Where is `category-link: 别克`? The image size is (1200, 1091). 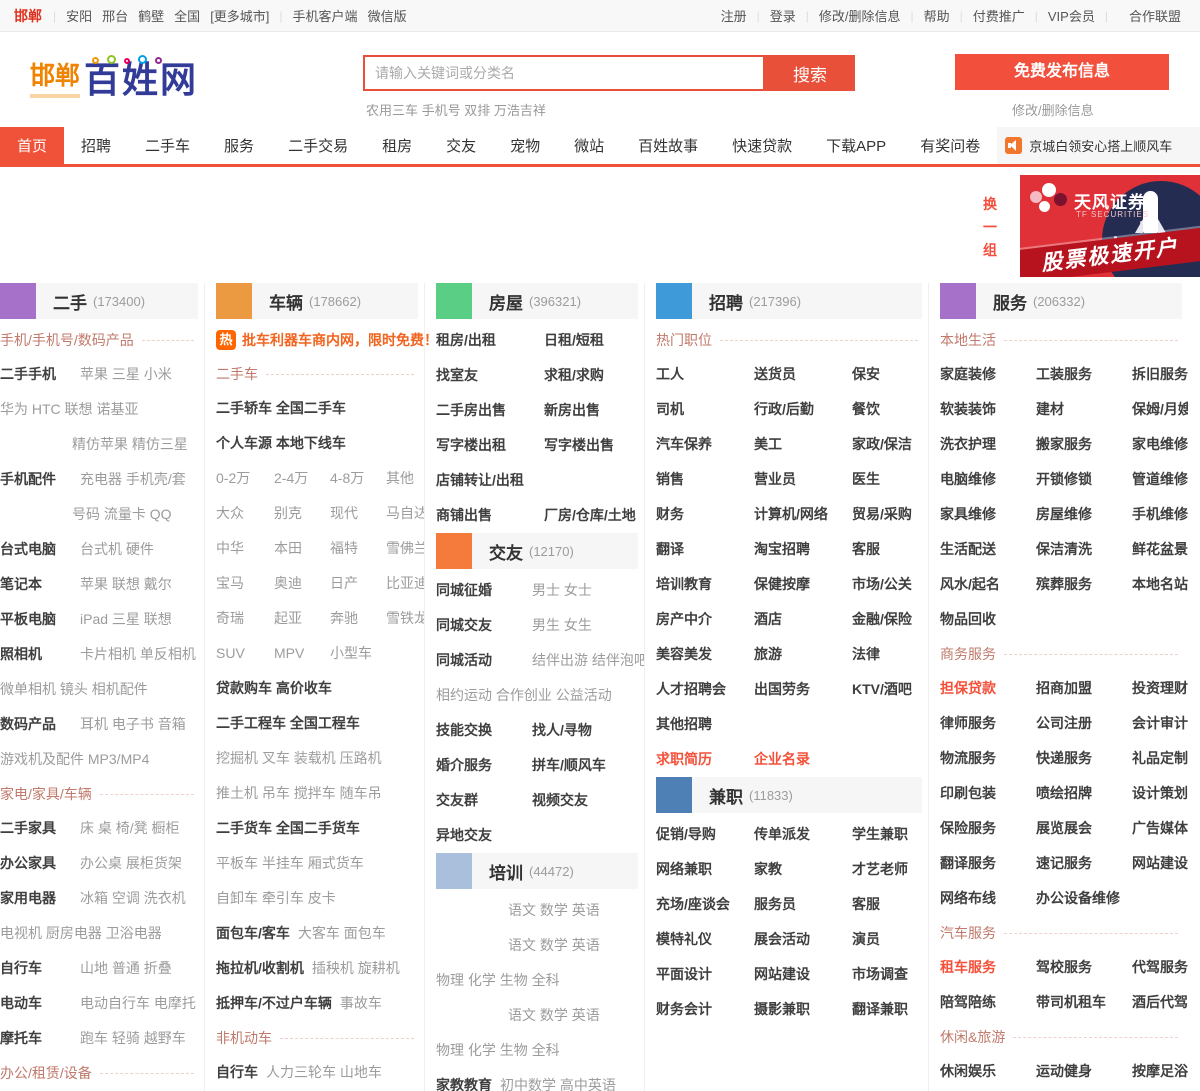 category-link: 别克 is located at coordinates (298, 513).